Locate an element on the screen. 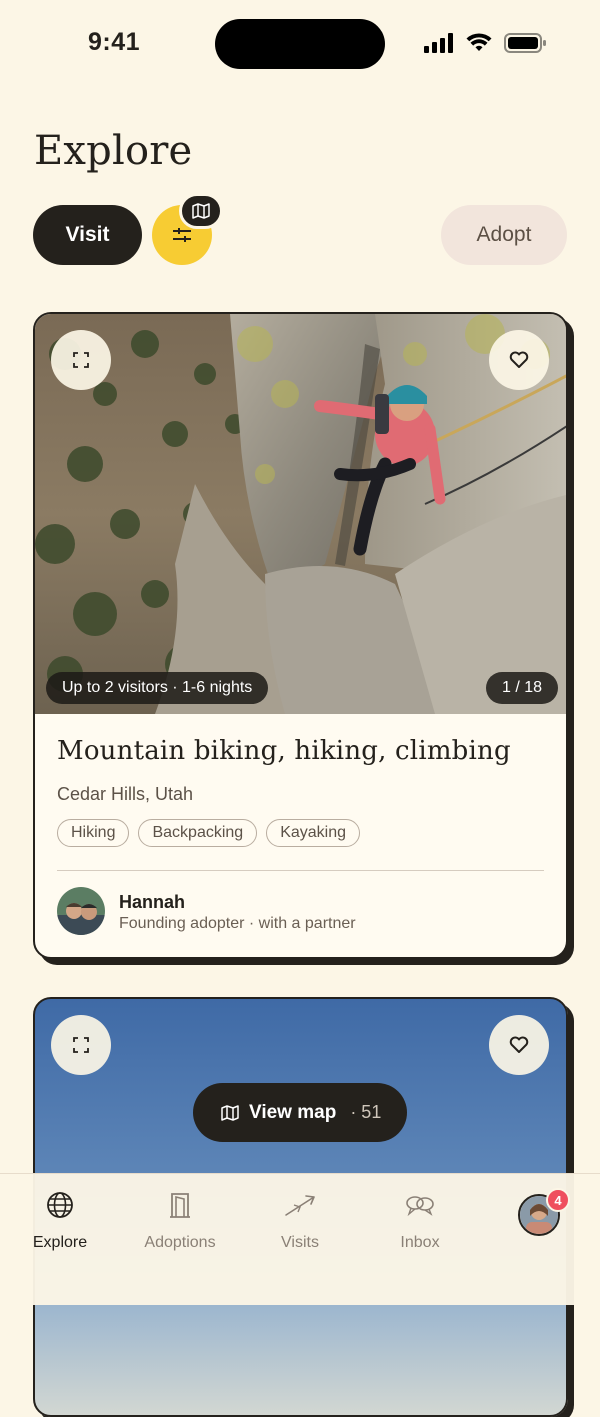 Image resolution: width=600 pixels, height=1417 pixels. chat-icon is located at coordinates (420, 1206).